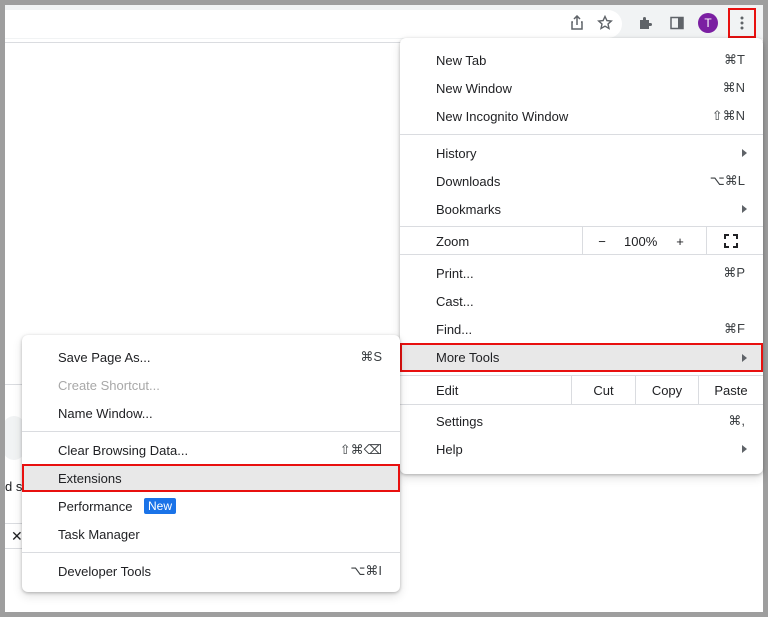 This screenshot has width=768, height=617. I want to click on paste-button: Paste, so click(731, 390).